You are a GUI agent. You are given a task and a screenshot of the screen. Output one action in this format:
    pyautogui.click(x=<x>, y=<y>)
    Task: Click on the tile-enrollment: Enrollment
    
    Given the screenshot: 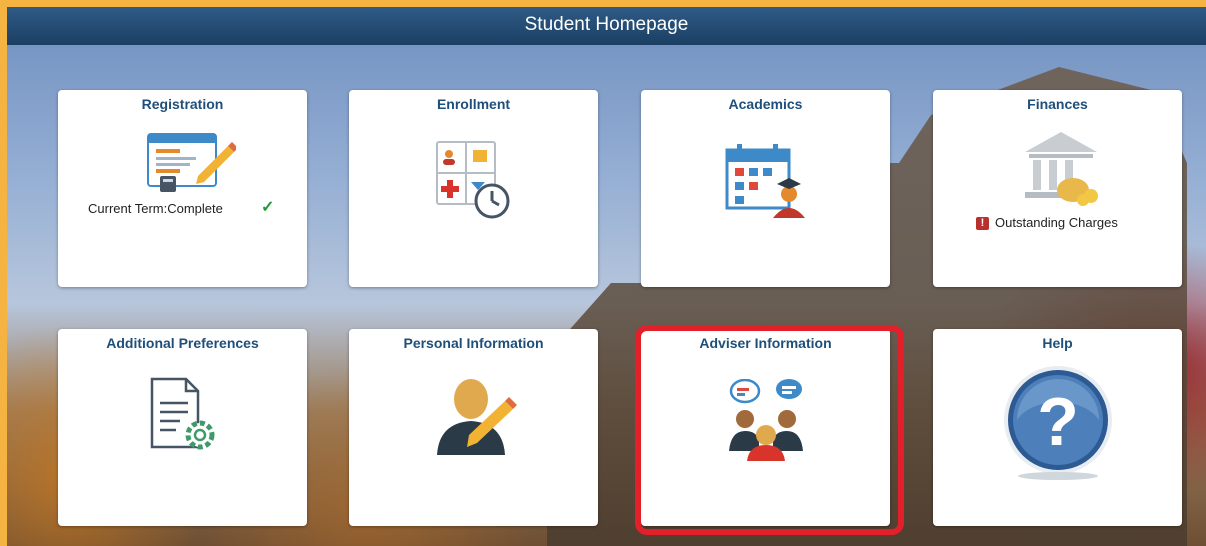 What is the action you would take?
    pyautogui.click(x=473, y=188)
    